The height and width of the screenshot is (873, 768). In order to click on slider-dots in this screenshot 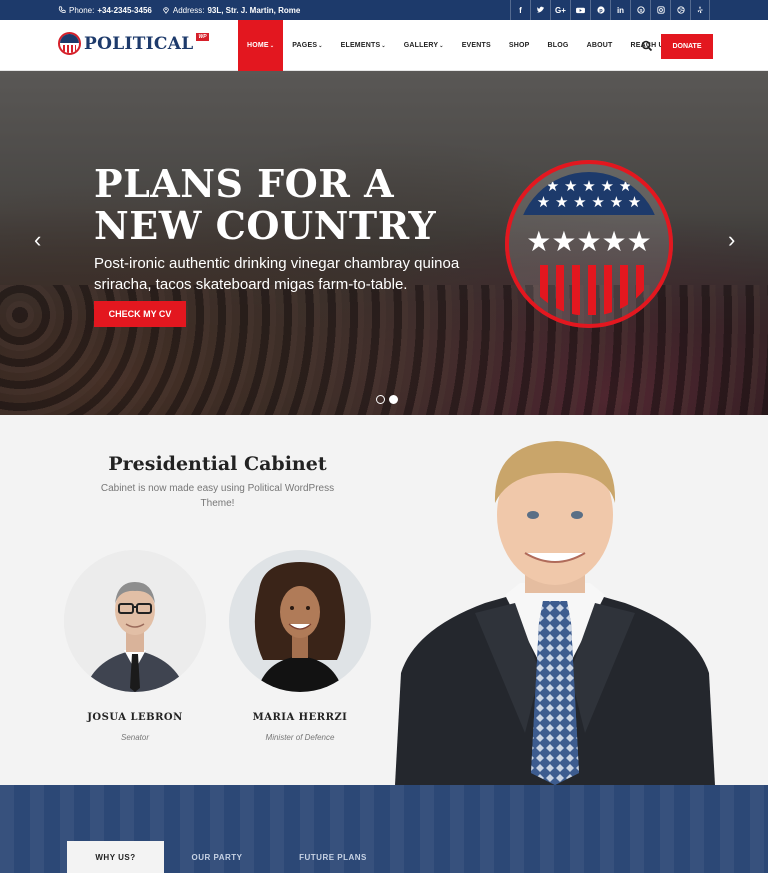, I will do `click(387, 399)`.